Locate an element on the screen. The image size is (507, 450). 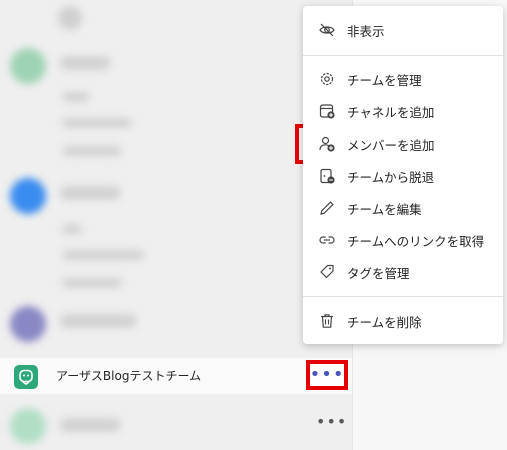
menu-item-manage-tags: タグを管理 is located at coordinates (403, 272).